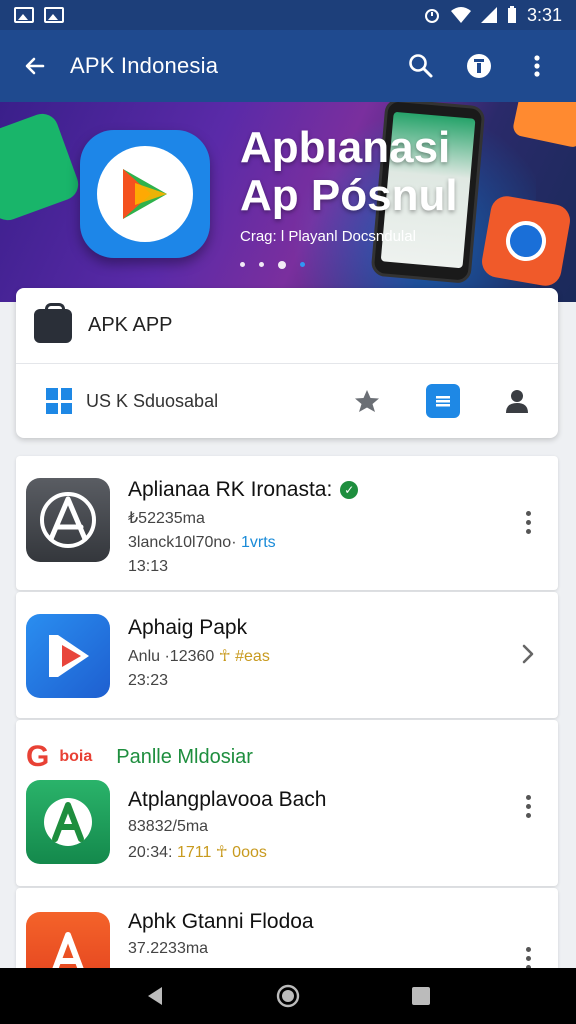 The image size is (576, 1024). What do you see at coordinates (150, 852) in the screenshot?
I see `time-text: 20:34:` at bounding box center [150, 852].